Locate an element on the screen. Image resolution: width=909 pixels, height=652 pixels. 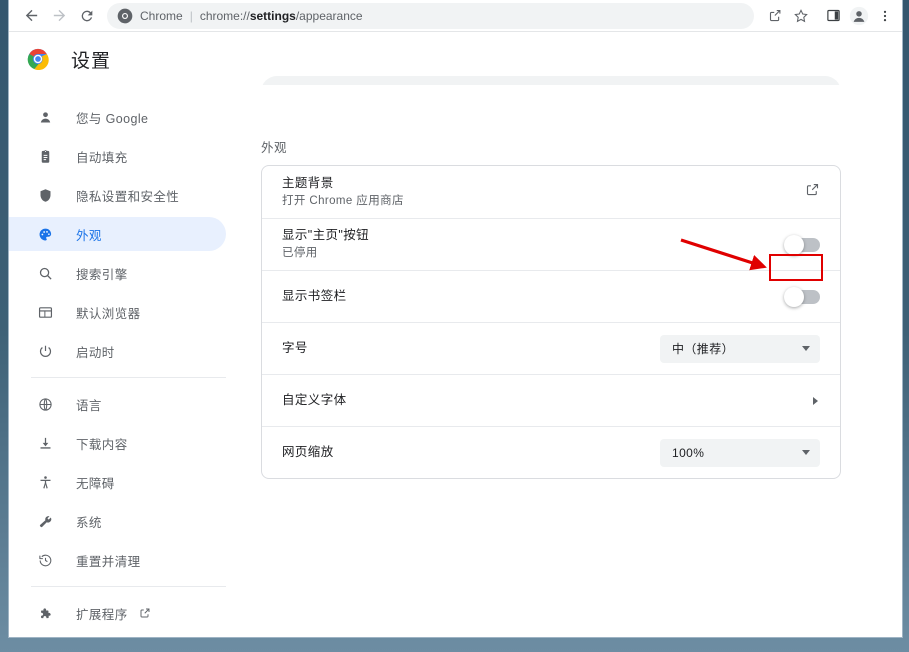
chevron-right-icon is located at coordinates (815, 400).